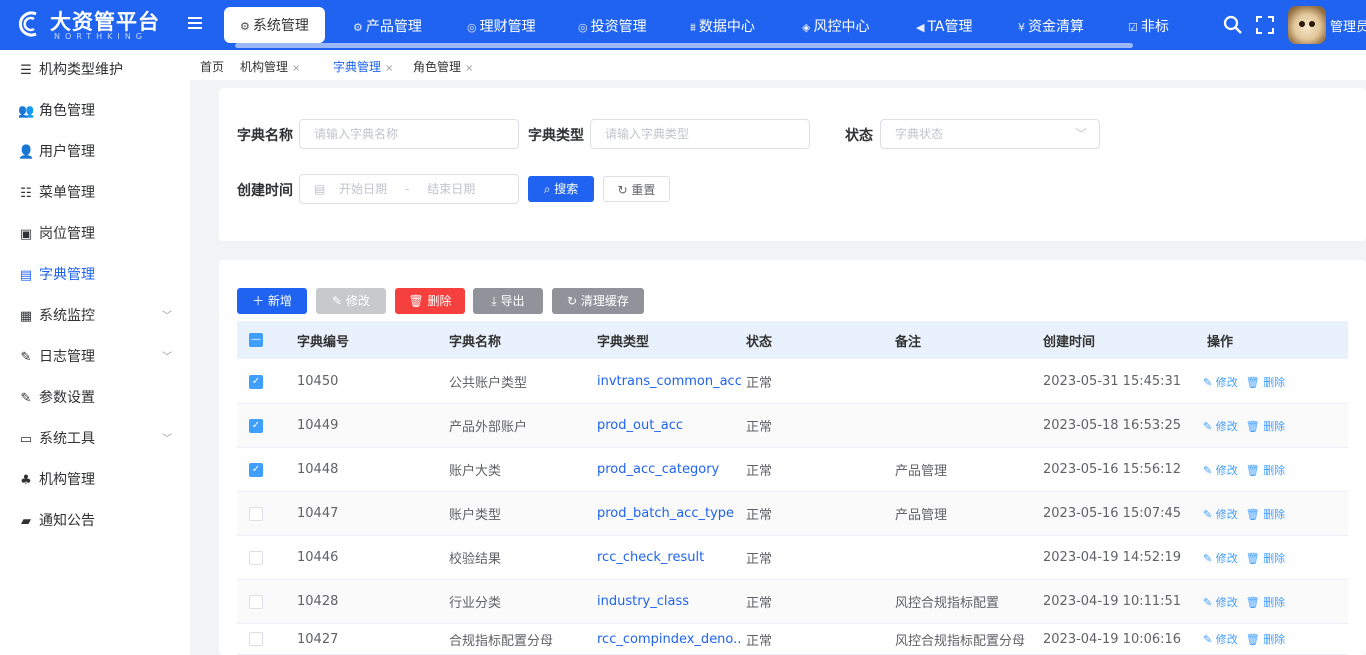 The width and height of the screenshot is (1366, 655). I want to click on dict-type-input: 请输入字典类型, so click(700, 134).